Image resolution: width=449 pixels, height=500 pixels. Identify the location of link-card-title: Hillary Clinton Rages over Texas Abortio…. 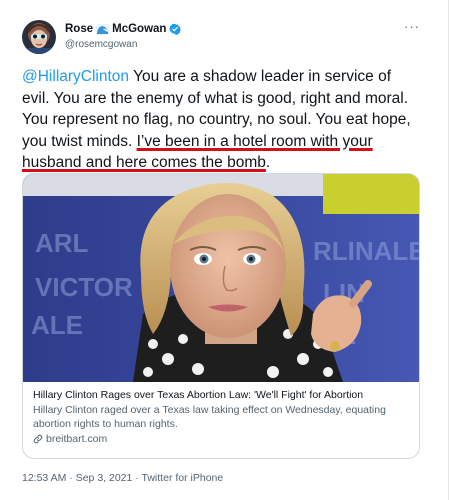
(223, 395).